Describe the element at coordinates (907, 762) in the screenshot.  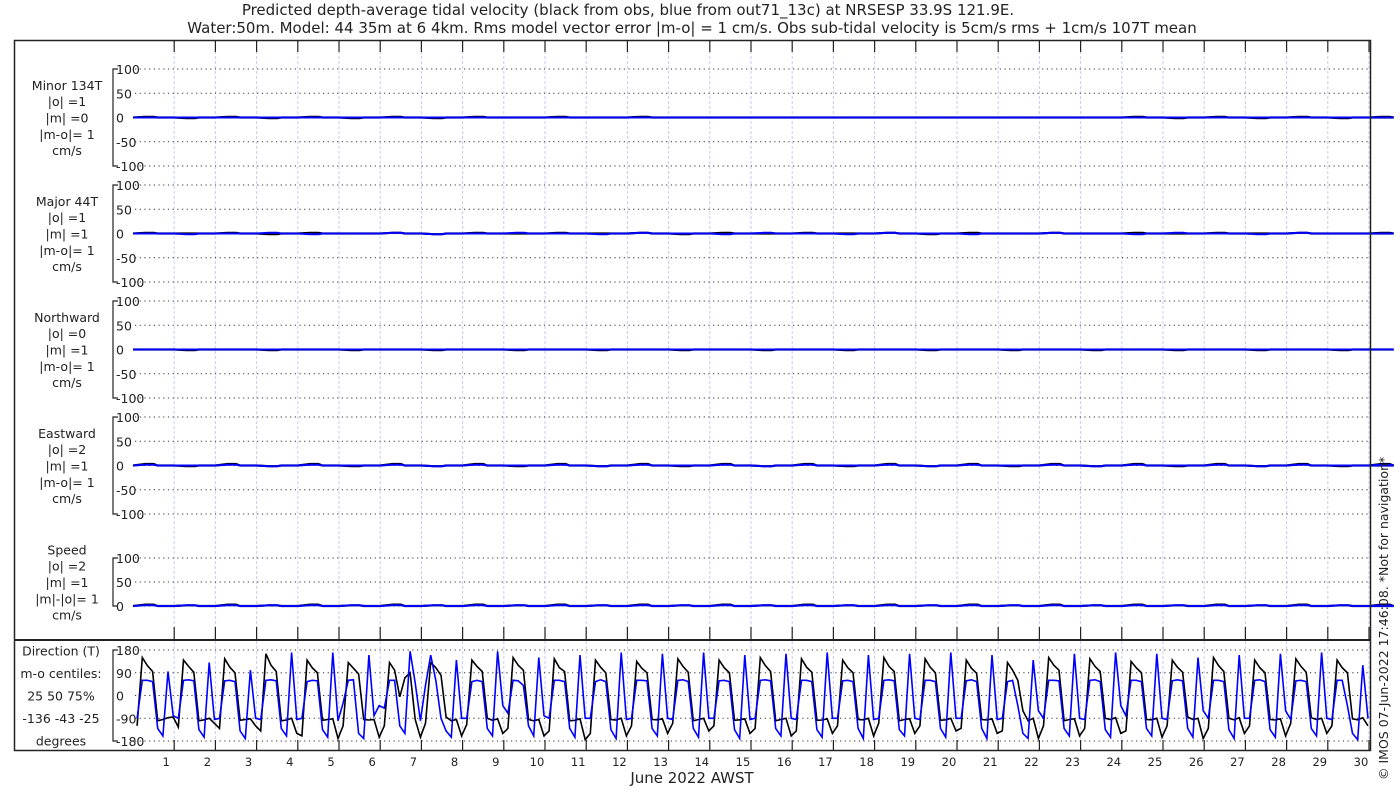
I see `x-tick-label: 19` at that location.